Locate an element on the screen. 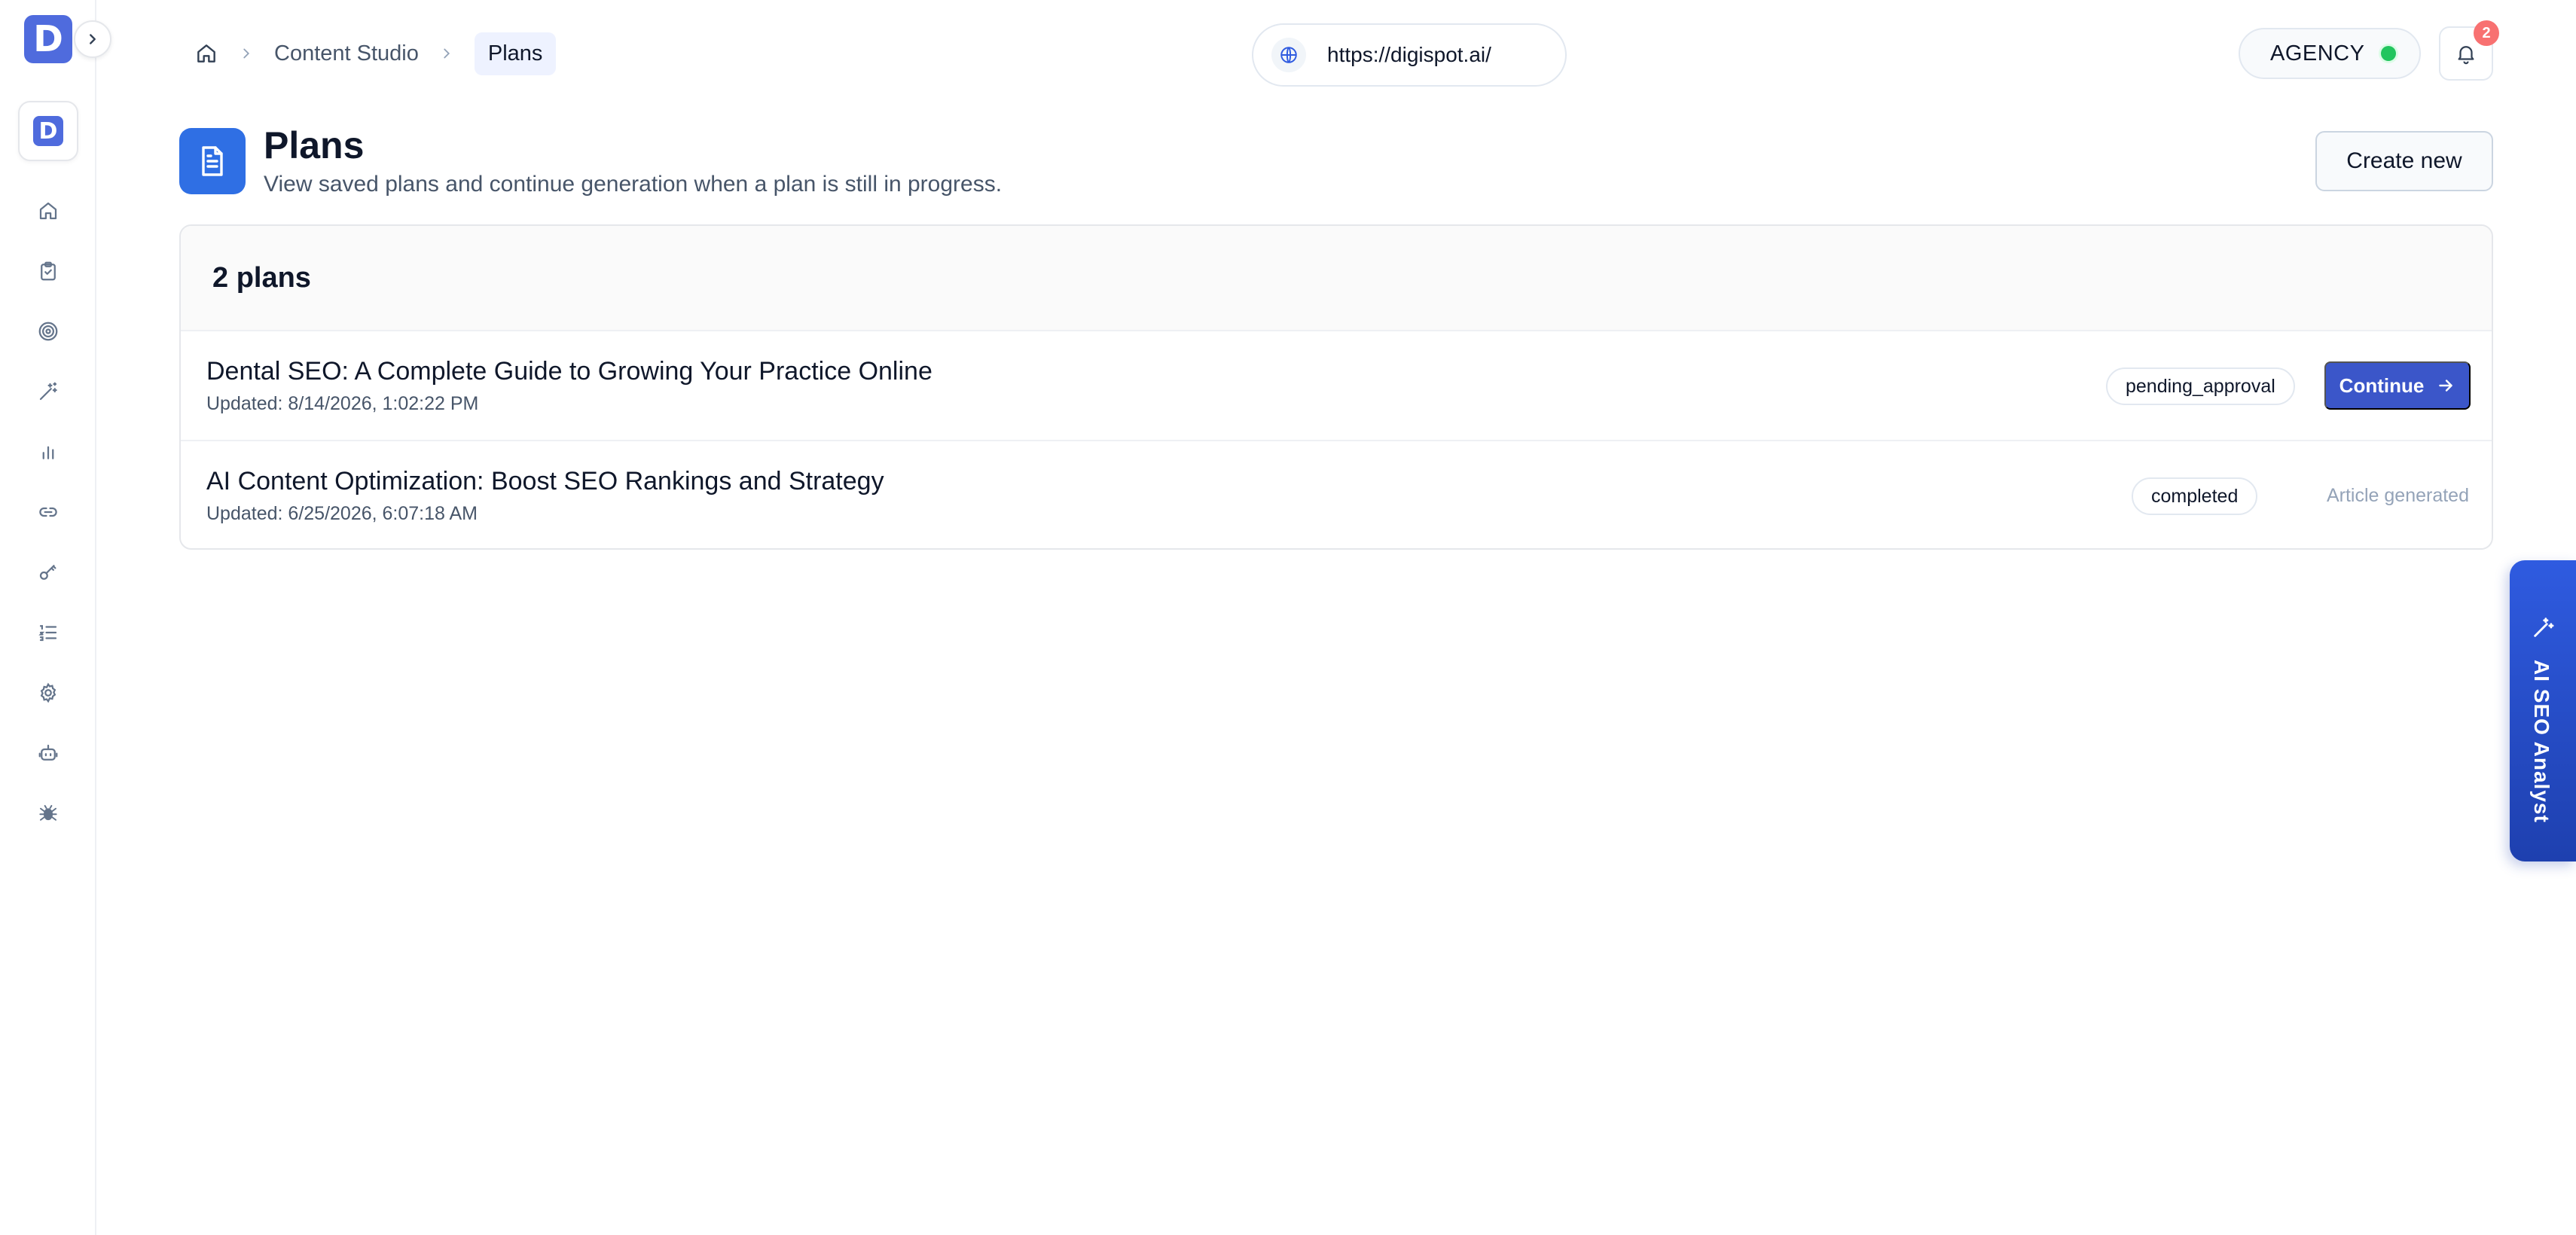  breadcrumb-current: Plans is located at coordinates (515, 54).